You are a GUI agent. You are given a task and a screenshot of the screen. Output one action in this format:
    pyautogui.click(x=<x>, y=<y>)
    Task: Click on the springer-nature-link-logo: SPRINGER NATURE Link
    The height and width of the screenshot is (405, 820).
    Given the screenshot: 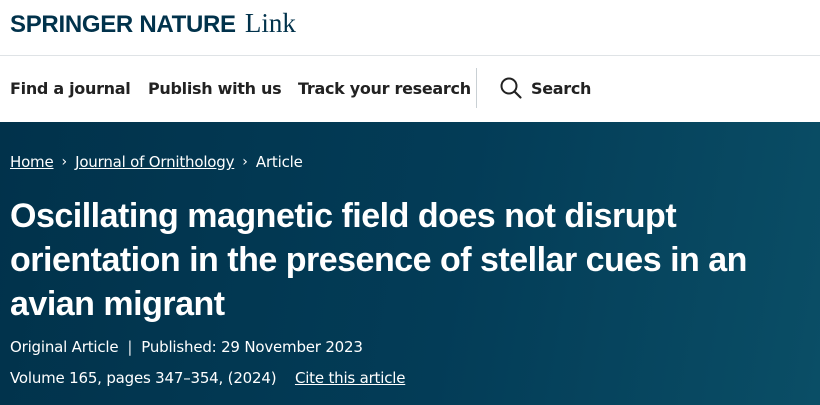 What is the action you would take?
    pyautogui.click(x=153, y=23)
    